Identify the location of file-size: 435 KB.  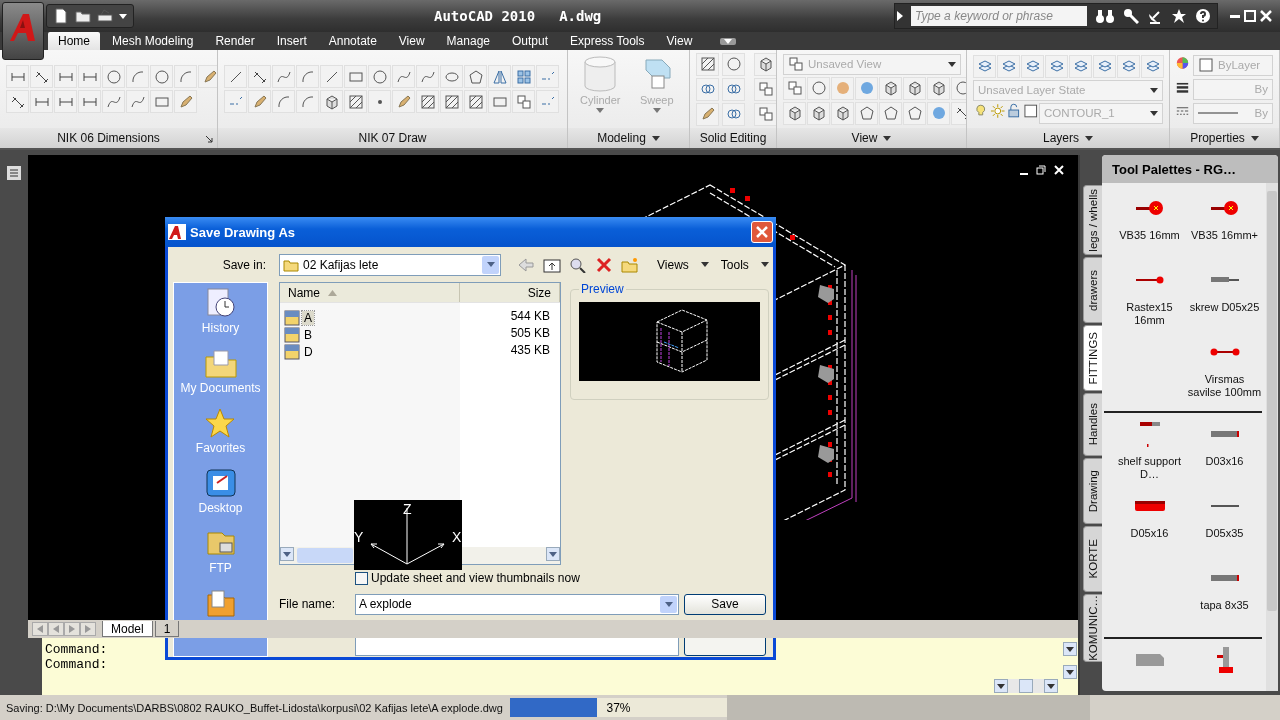
(529, 351).